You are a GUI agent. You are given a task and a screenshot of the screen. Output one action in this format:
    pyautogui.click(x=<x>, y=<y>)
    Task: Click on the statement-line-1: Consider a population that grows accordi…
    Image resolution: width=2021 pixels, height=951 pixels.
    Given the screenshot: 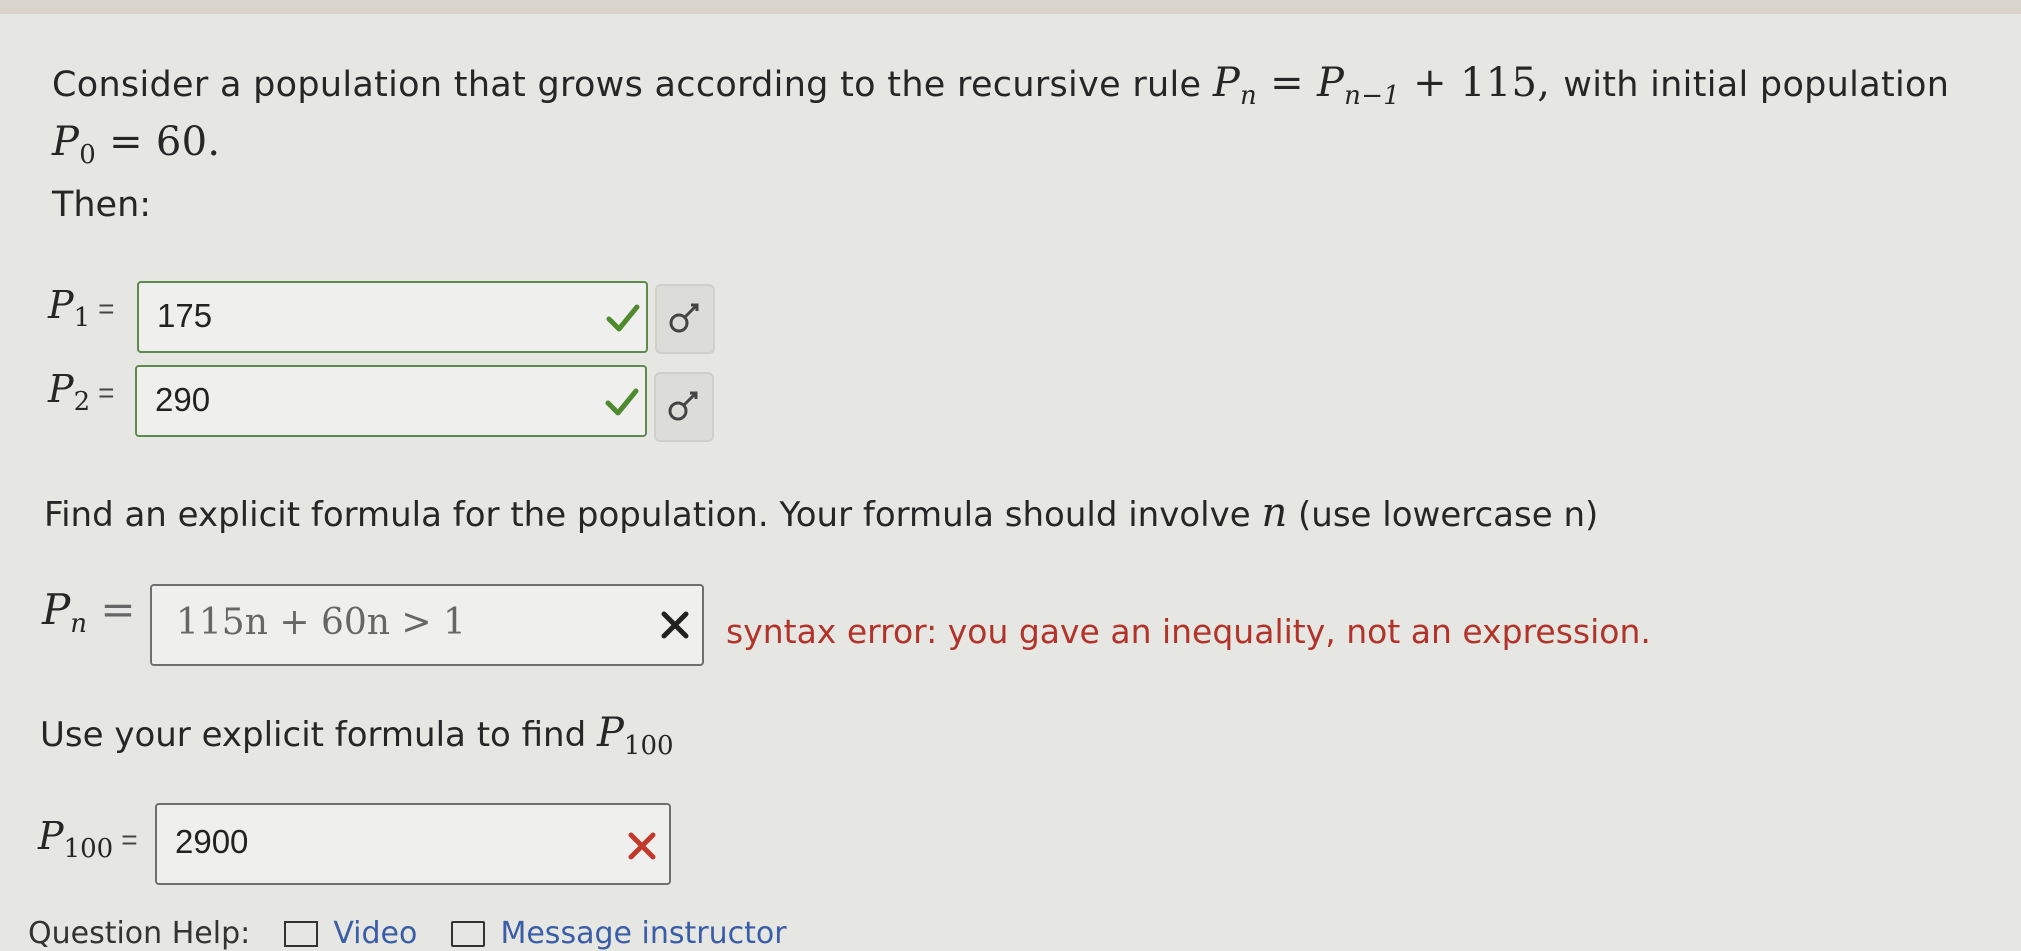 What is the action you would take?
    pyautogui.click(x=1000, y=89)
    